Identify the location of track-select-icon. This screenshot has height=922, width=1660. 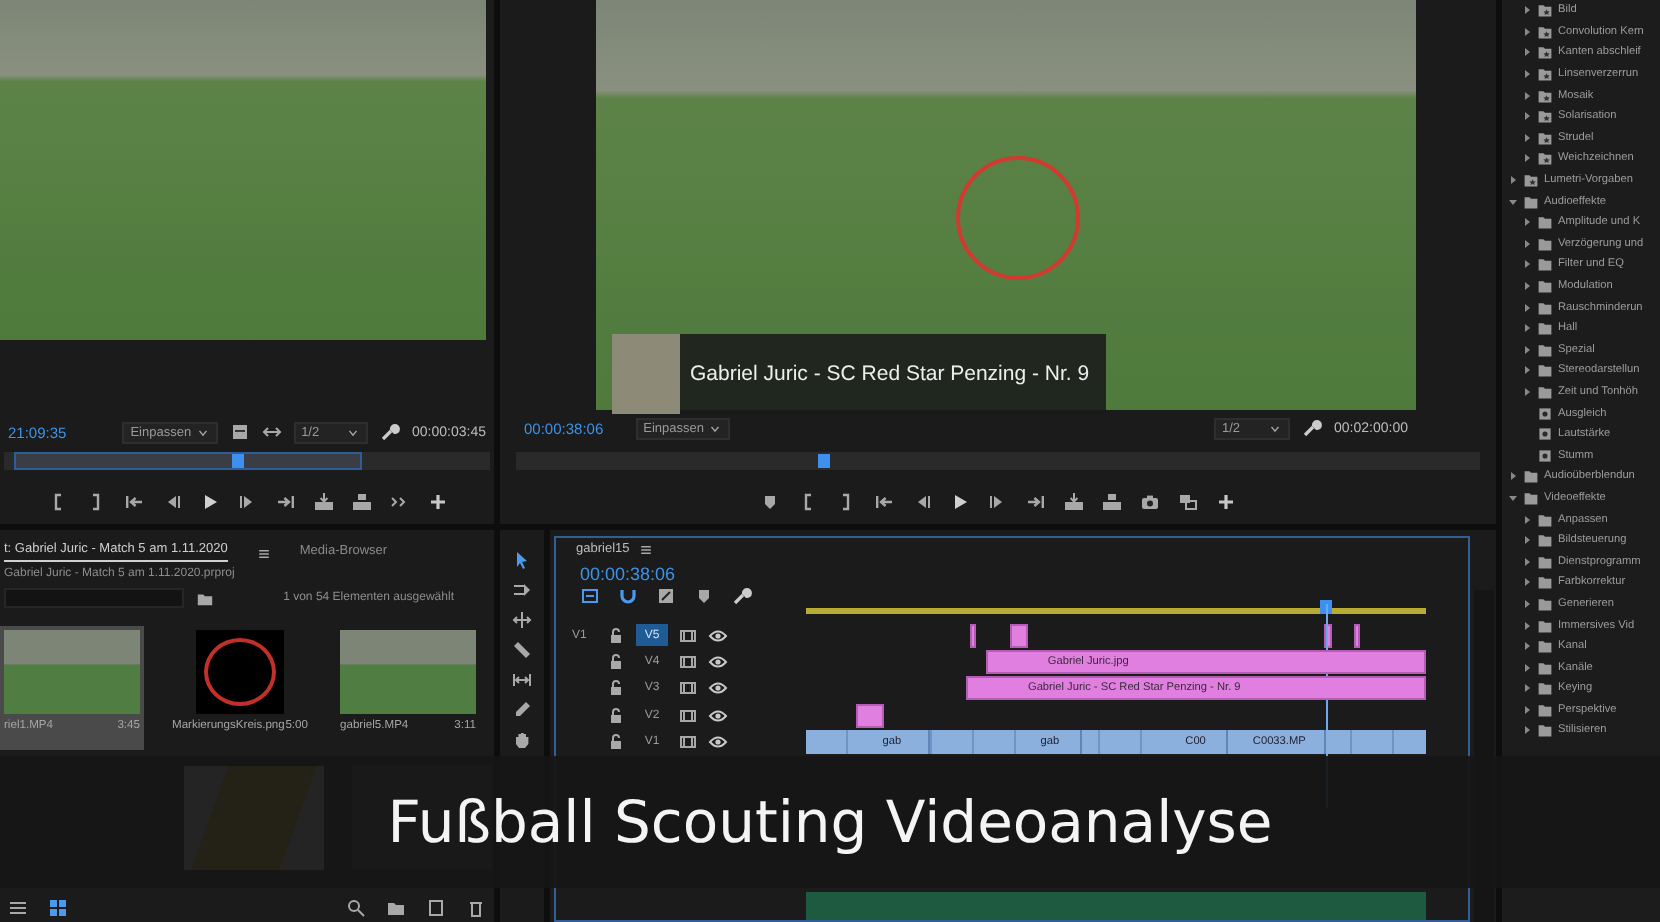
(522, 590).